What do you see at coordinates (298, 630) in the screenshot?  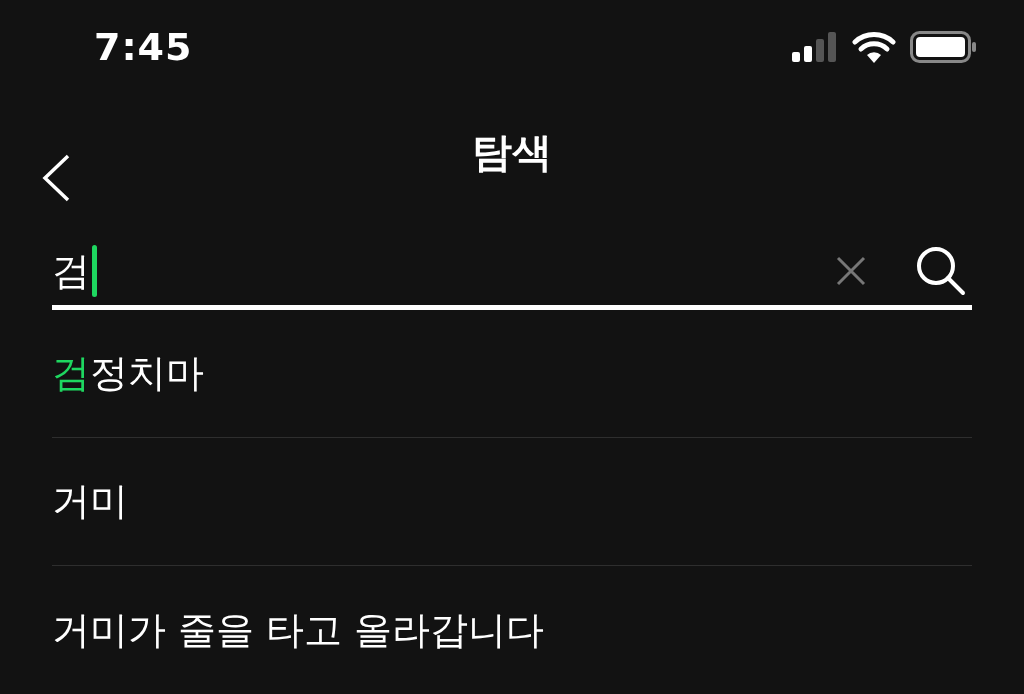 I see `suggestion-text: 거미가 줄을 타고 올라갑니다` at bounding box center [298, 630].